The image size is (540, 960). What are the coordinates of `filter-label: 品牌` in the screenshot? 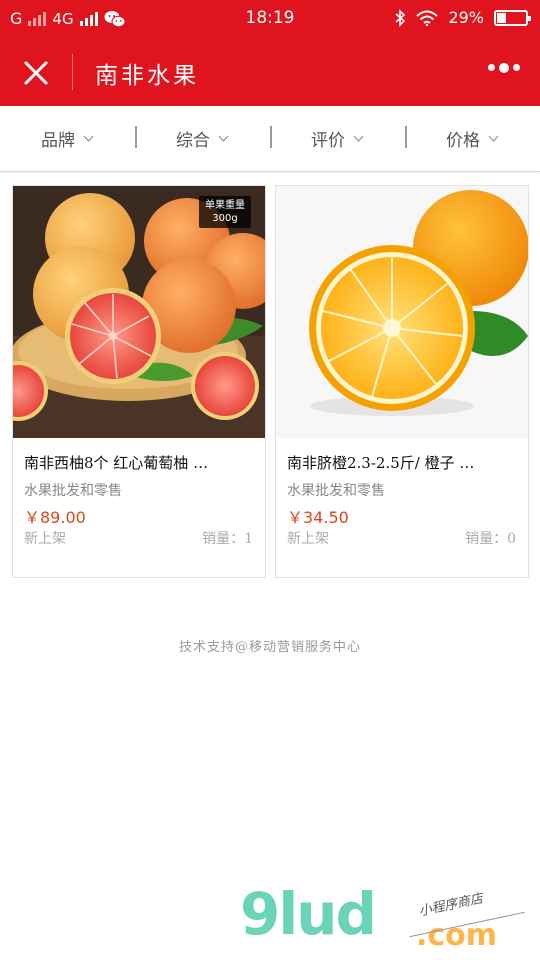 It's located at (58, 141).